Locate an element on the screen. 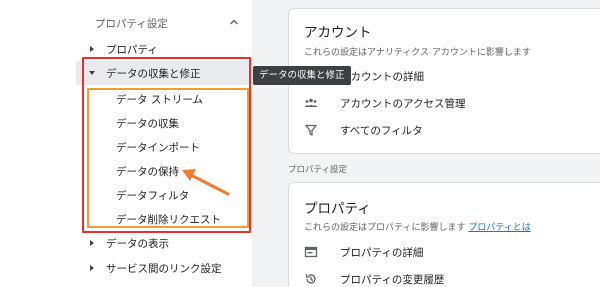  annotation-arrow-icon is located at coordinates (206, 182).